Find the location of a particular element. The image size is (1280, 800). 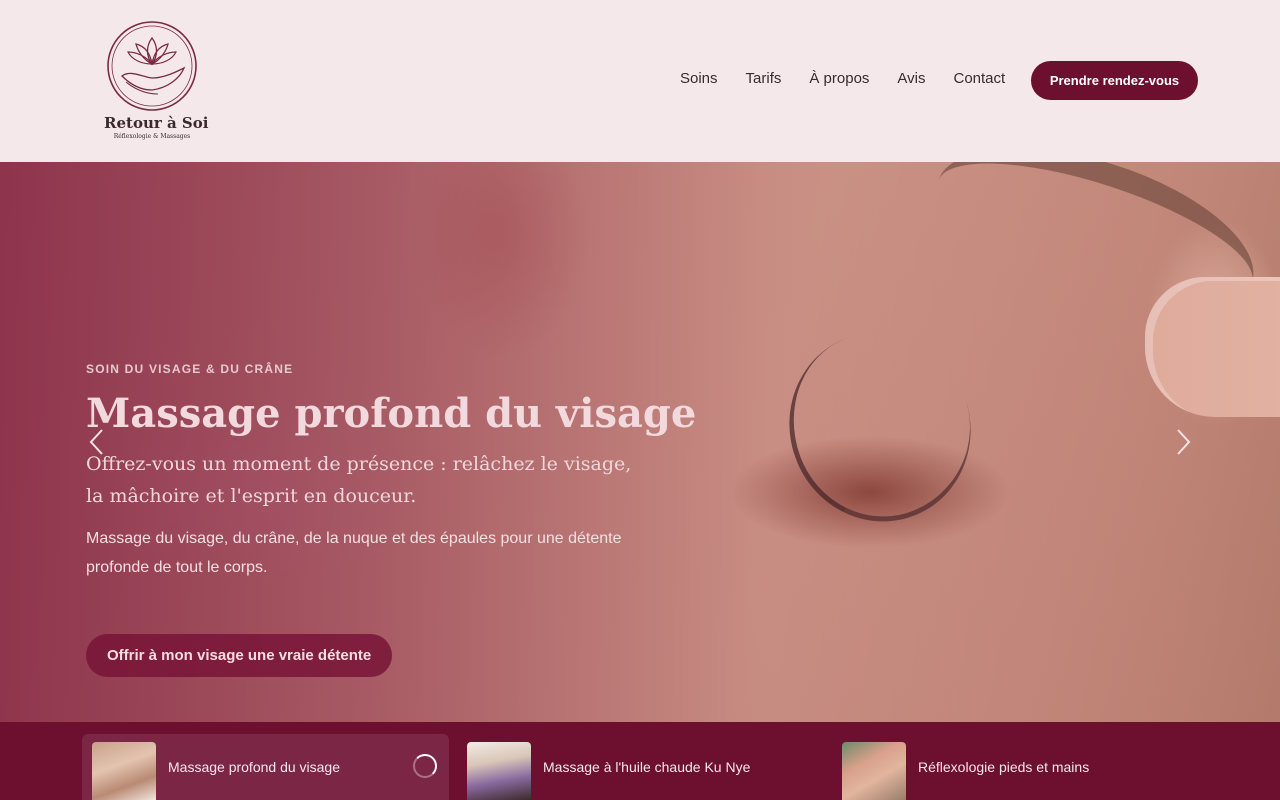

nav-item-soins: Soins is located at coordinates (699, 79).